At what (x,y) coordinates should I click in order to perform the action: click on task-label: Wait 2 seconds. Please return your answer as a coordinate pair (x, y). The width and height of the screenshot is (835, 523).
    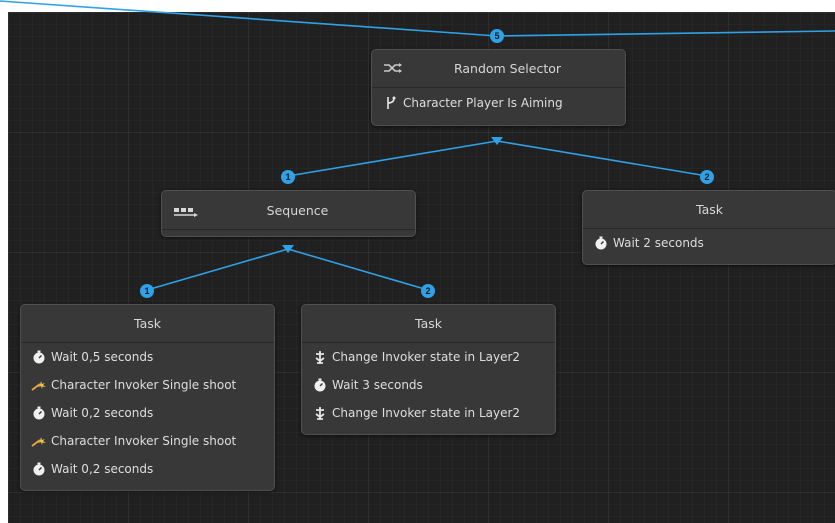
    Looking at the image, I should click on (658, 243).